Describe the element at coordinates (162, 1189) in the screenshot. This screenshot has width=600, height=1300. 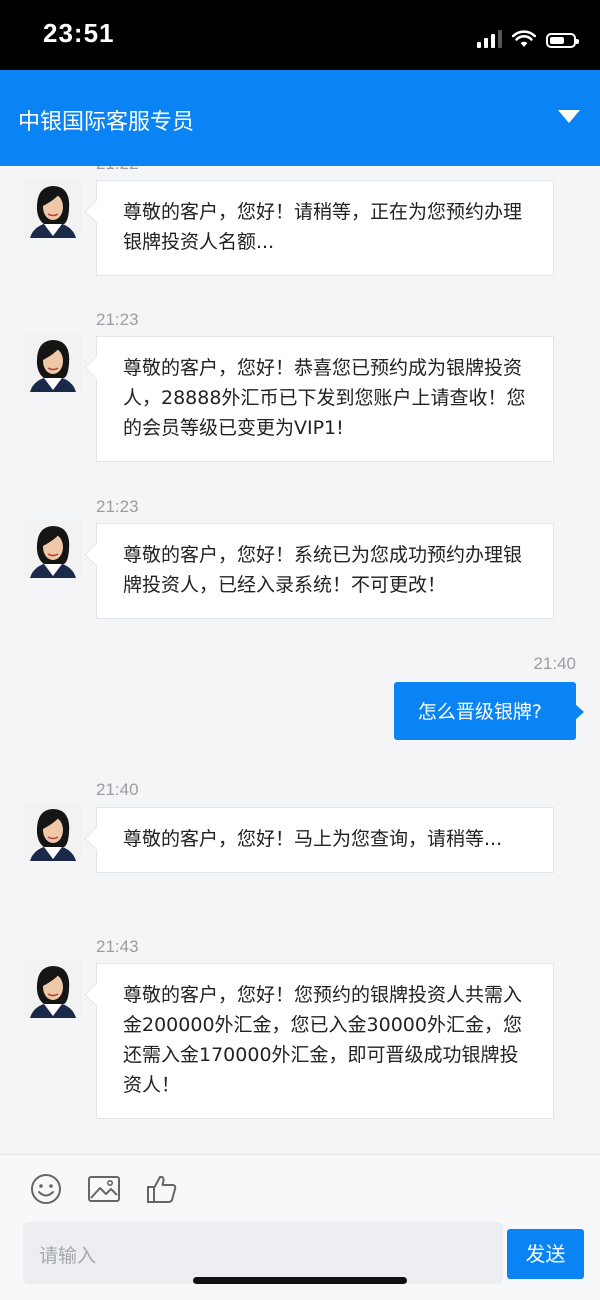
I see `thumbs-up-icon` at that location.